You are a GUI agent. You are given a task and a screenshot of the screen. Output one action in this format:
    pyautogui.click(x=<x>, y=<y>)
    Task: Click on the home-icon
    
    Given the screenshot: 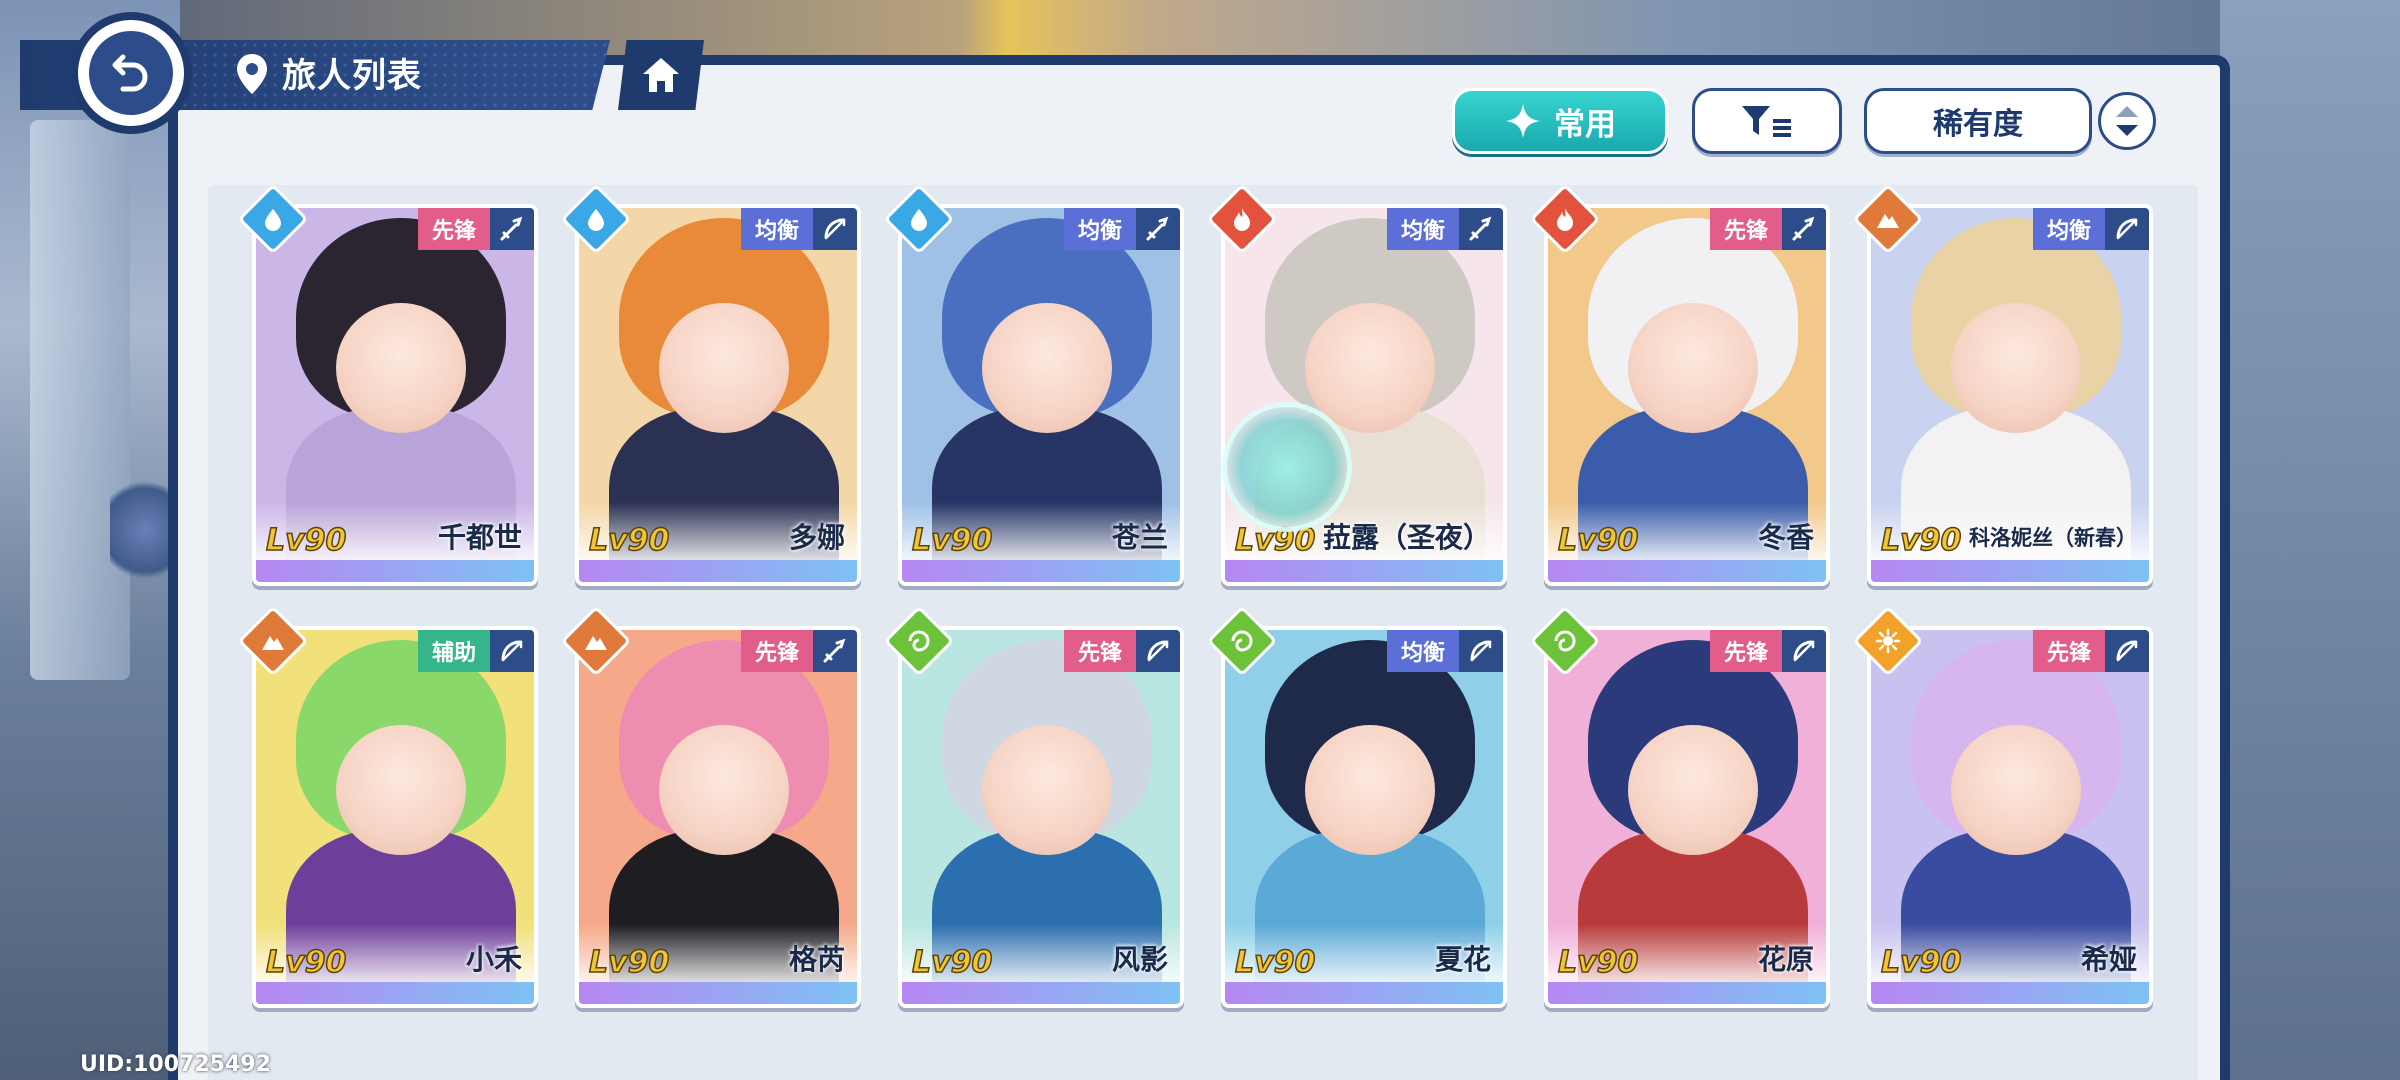 What is the action you would take?
    pyautogui.click(x=661, y=75)
    